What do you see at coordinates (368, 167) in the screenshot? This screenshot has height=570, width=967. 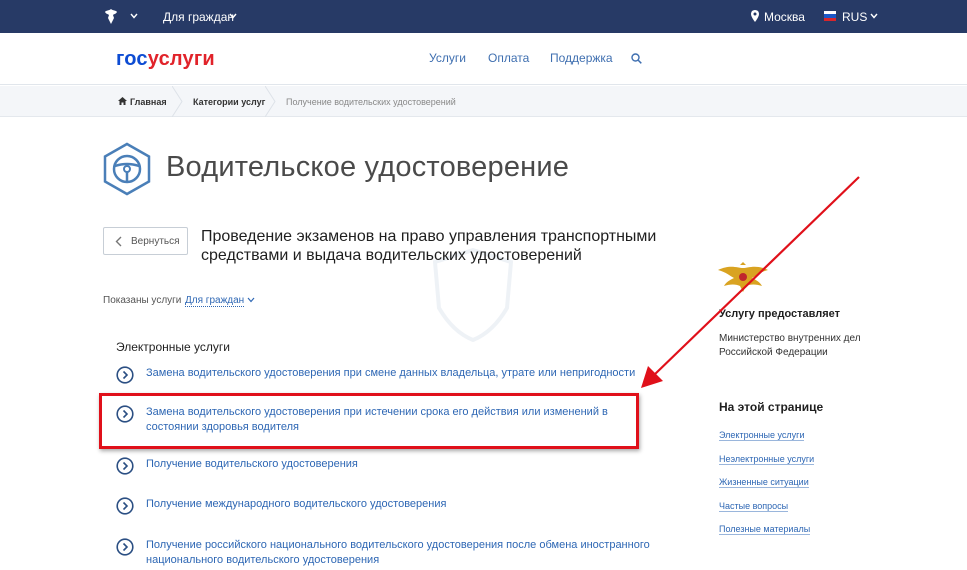 I see `page-title: Водительское удостоверение` at bounding box center [368, 167].